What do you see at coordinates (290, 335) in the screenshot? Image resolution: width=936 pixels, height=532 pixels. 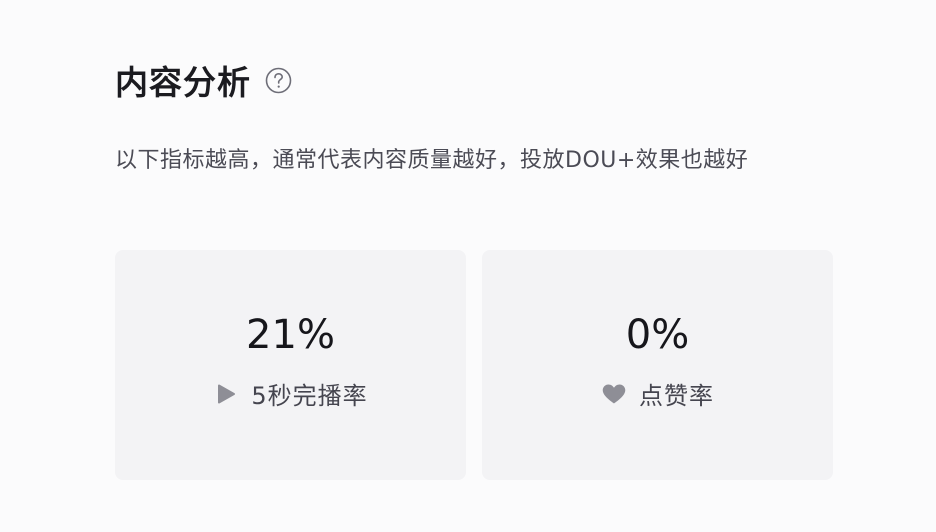 I see `metric-value: 21%` at bounding box center [290, 335].